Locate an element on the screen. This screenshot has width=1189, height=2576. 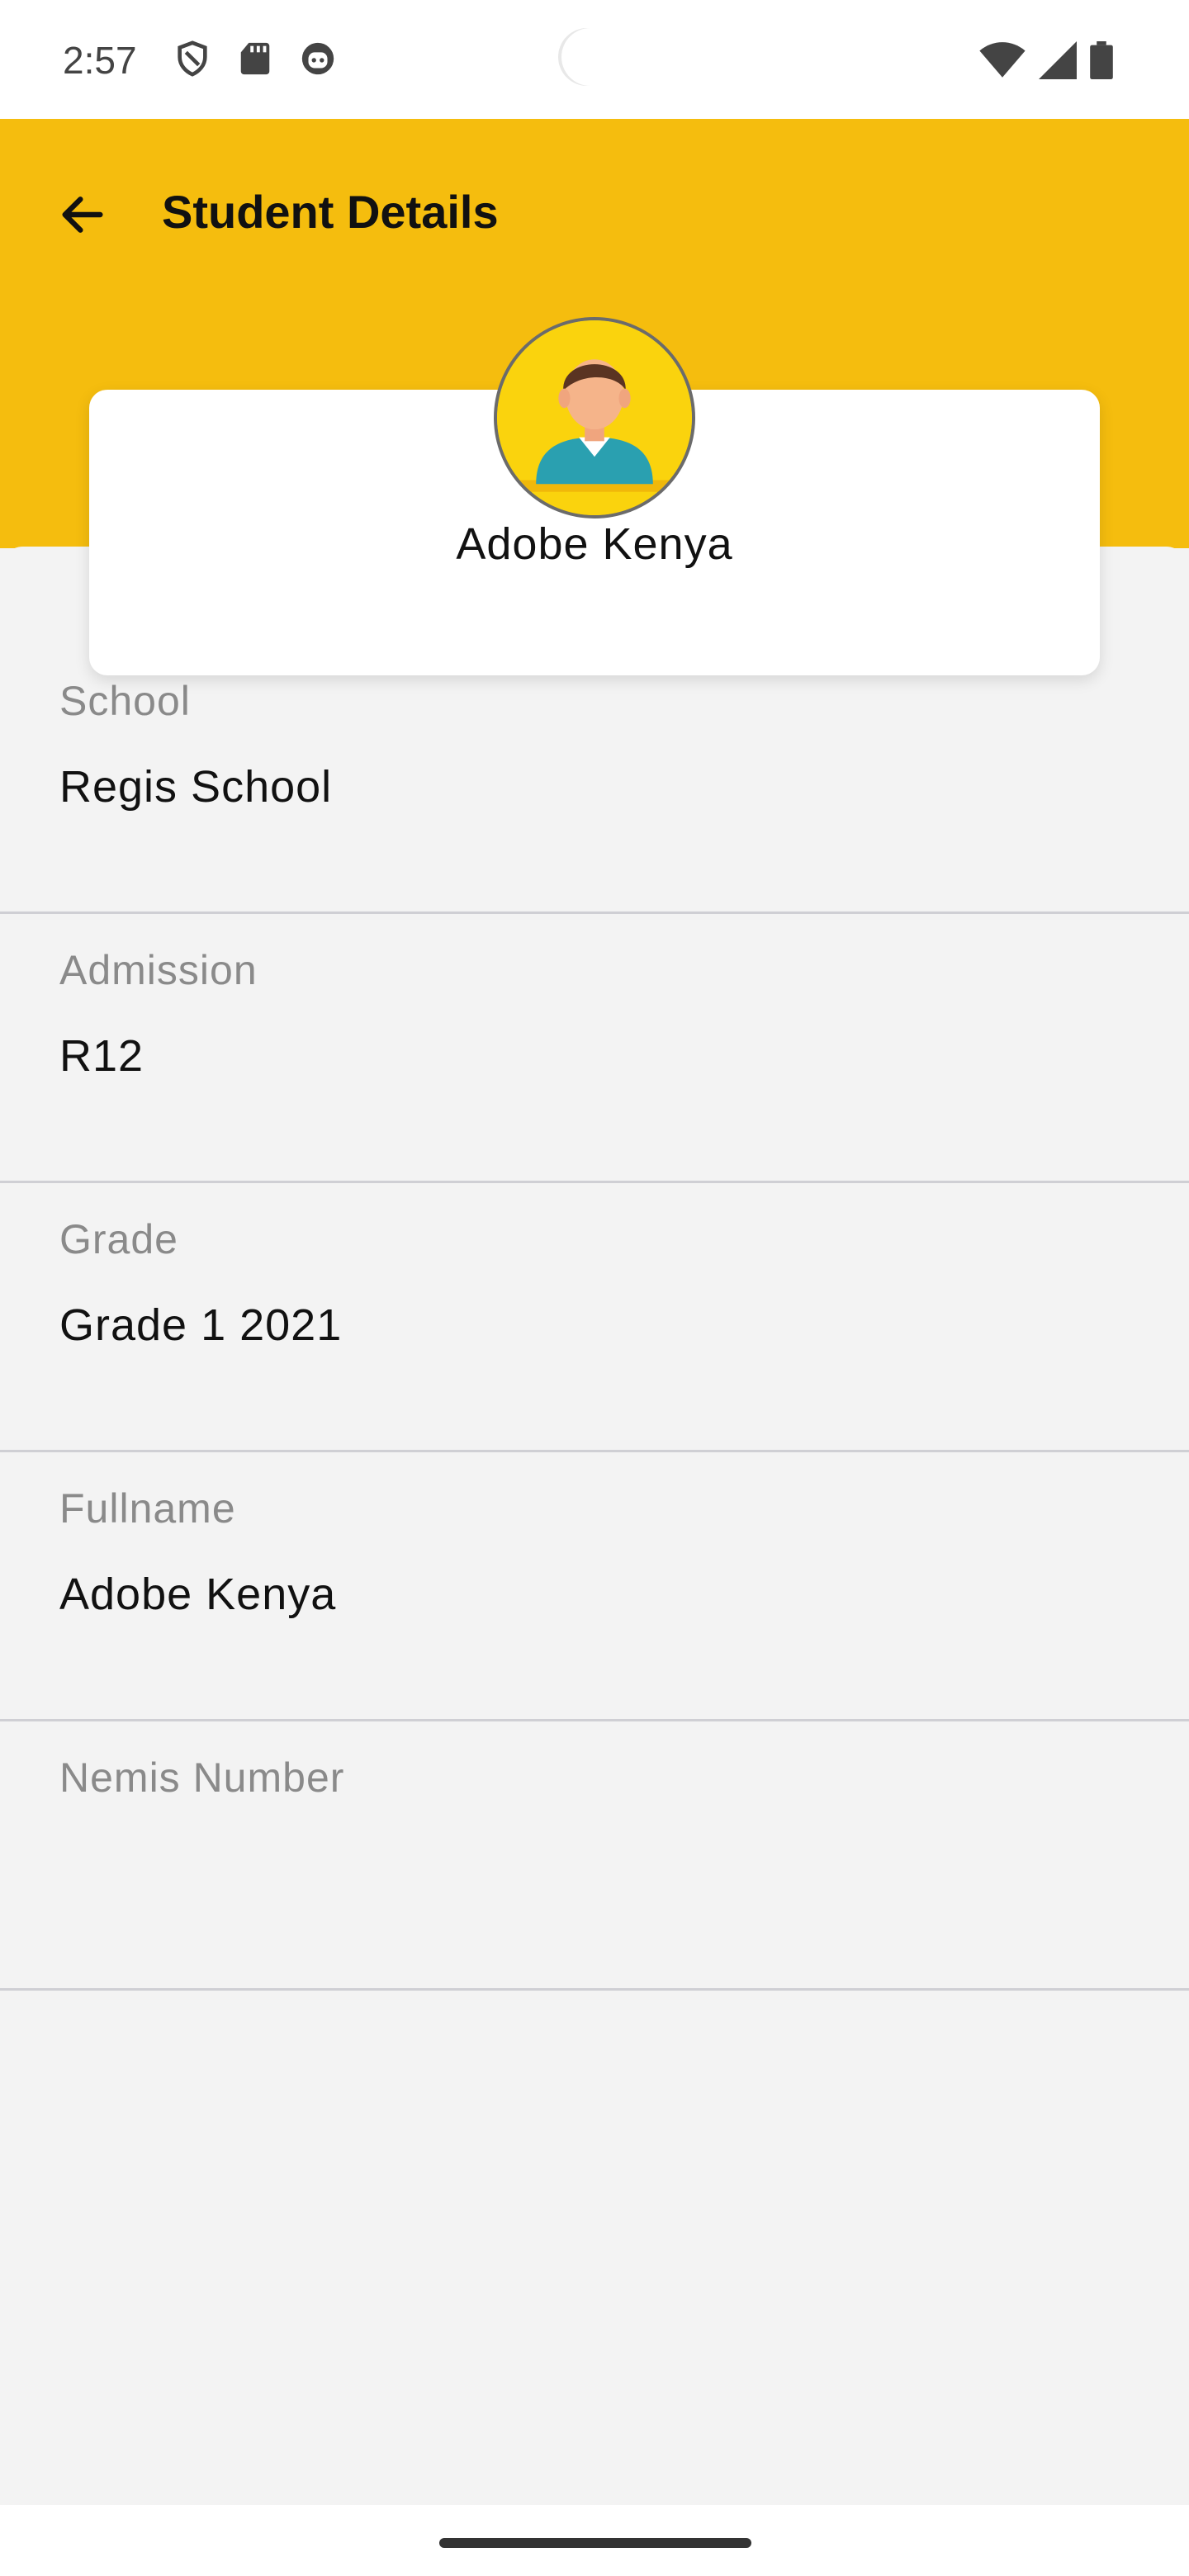
battery-icon is located at coordinates (1101, 60).